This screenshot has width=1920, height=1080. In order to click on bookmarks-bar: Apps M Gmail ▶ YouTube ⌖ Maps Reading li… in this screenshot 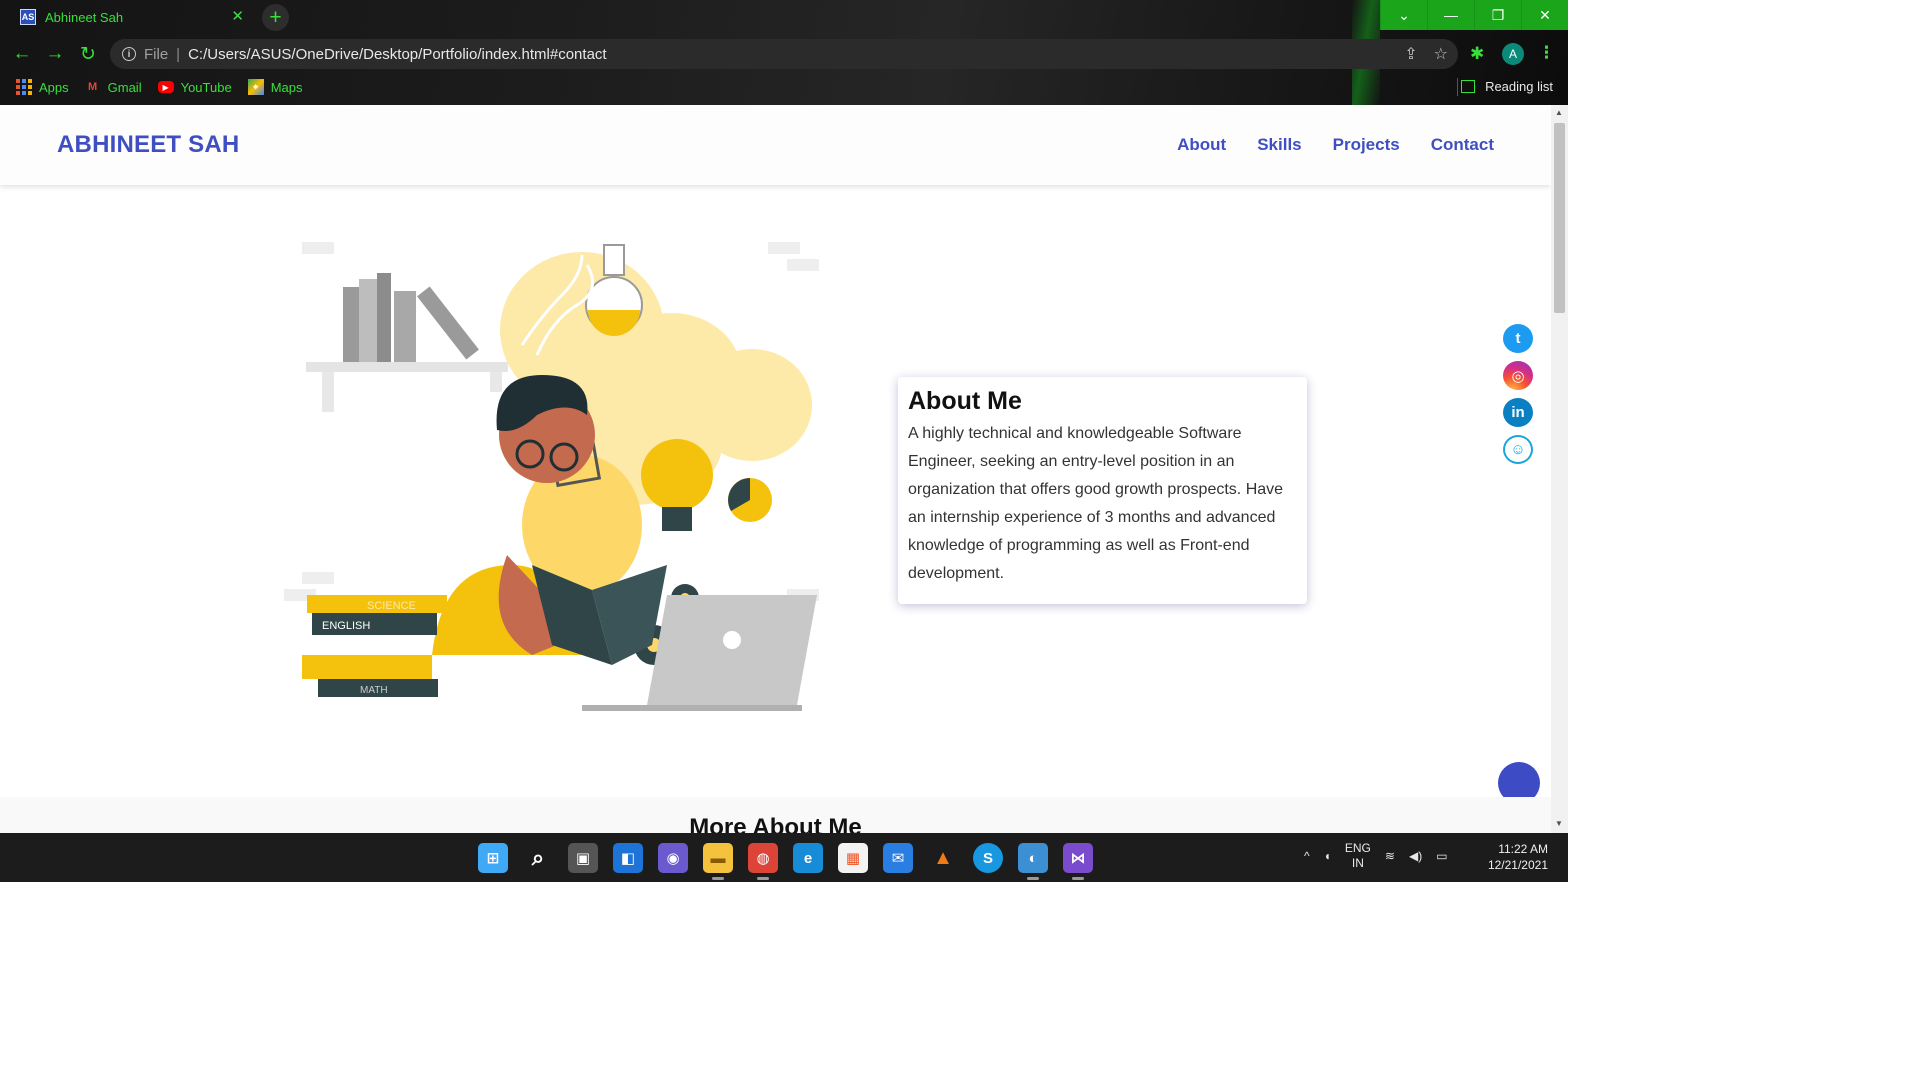, I will do `click(784, 87)`.